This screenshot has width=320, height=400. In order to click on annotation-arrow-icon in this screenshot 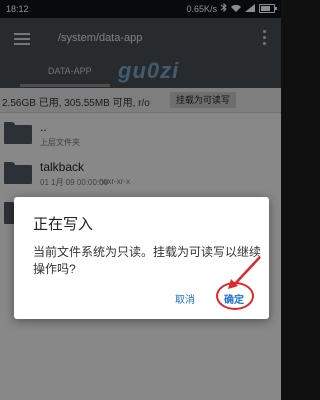, I will do `click(244, 272)`.